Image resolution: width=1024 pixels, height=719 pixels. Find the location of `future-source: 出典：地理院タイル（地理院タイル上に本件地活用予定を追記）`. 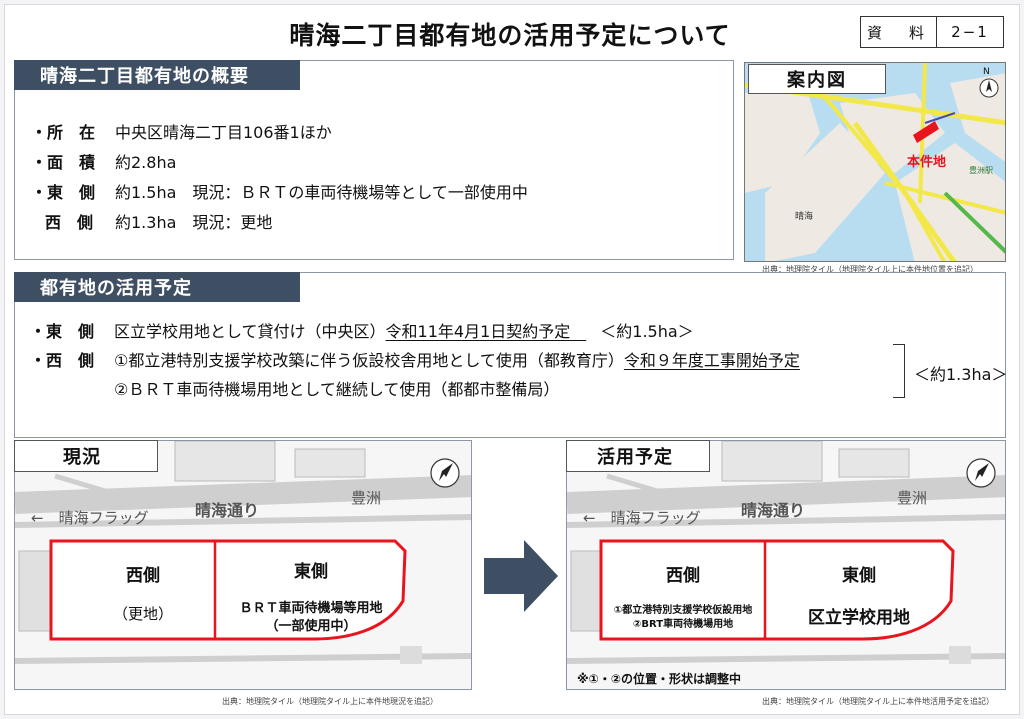

future-source: 出典：地理院タイル（地理院タイル上に本件地活用予定を追記） is located at coordinates (878, 701).